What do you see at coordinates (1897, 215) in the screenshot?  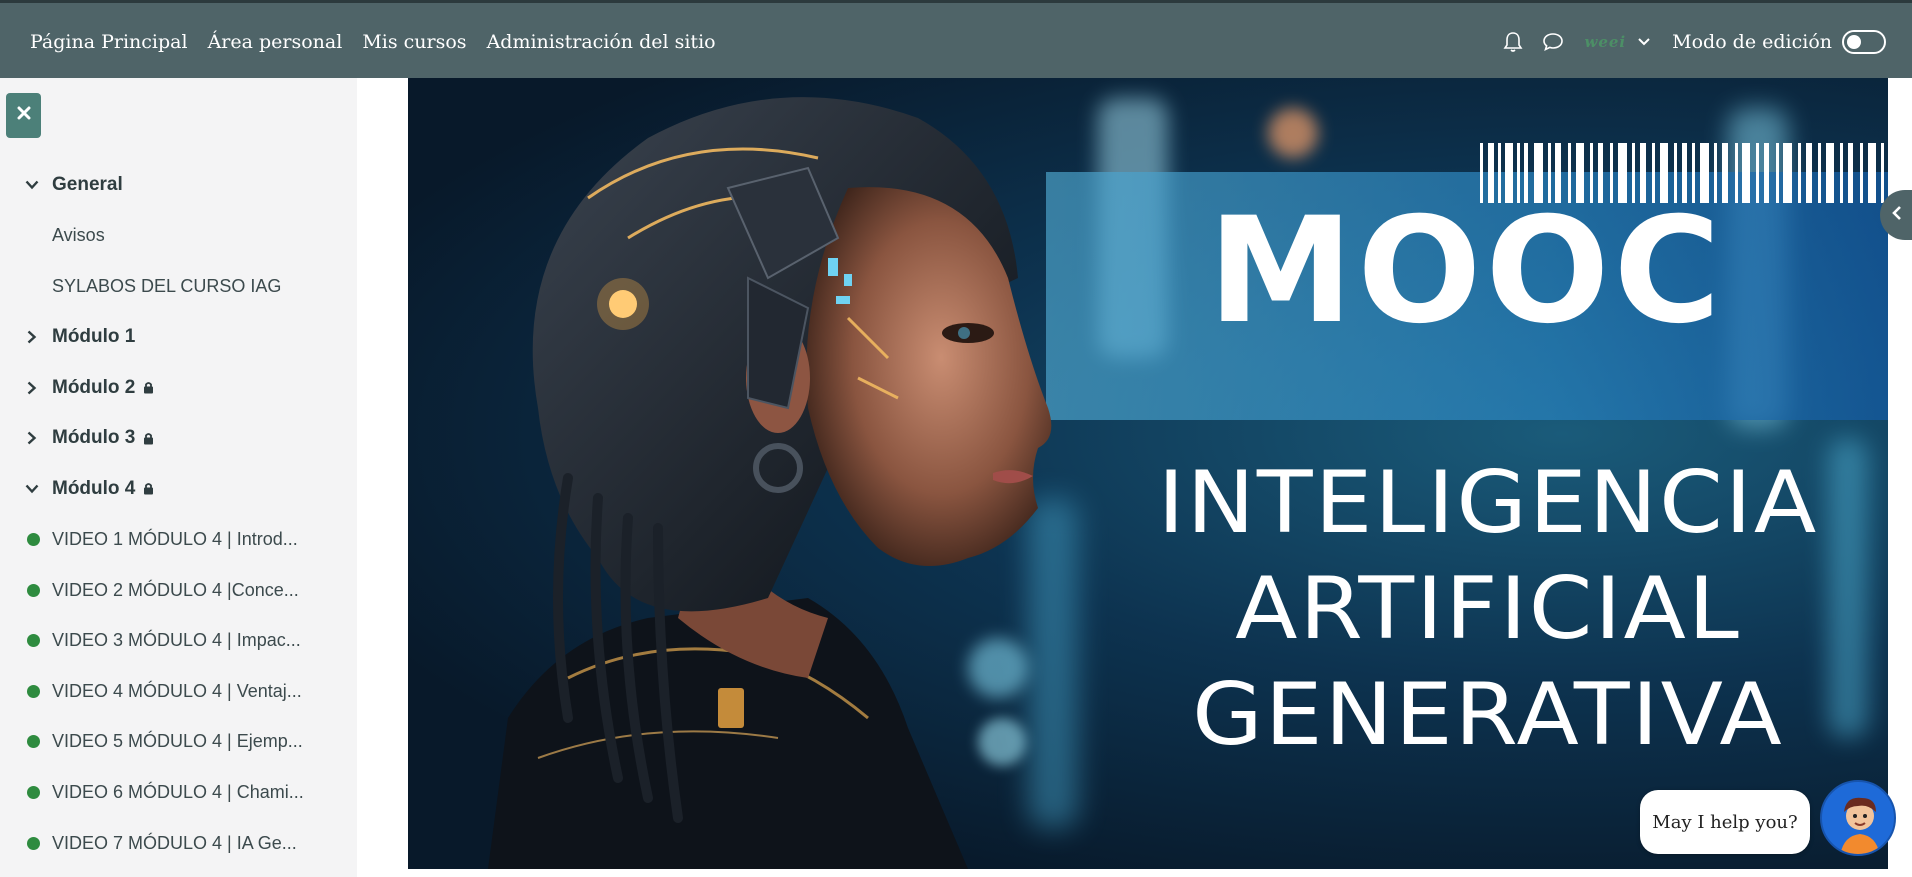 I see `chevron-left-icon` at bounding box center [1897, 215].